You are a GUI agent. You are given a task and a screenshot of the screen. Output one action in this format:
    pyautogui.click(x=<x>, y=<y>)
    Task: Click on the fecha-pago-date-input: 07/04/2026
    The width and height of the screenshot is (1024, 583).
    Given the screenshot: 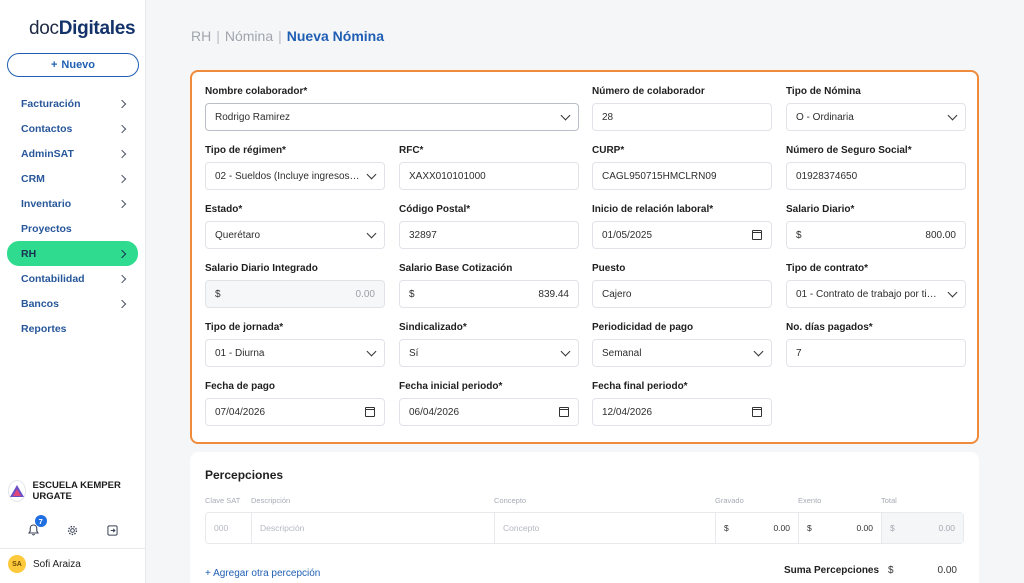 What is the action you would take?
    pyautogui.click(x=295, y=412)
    